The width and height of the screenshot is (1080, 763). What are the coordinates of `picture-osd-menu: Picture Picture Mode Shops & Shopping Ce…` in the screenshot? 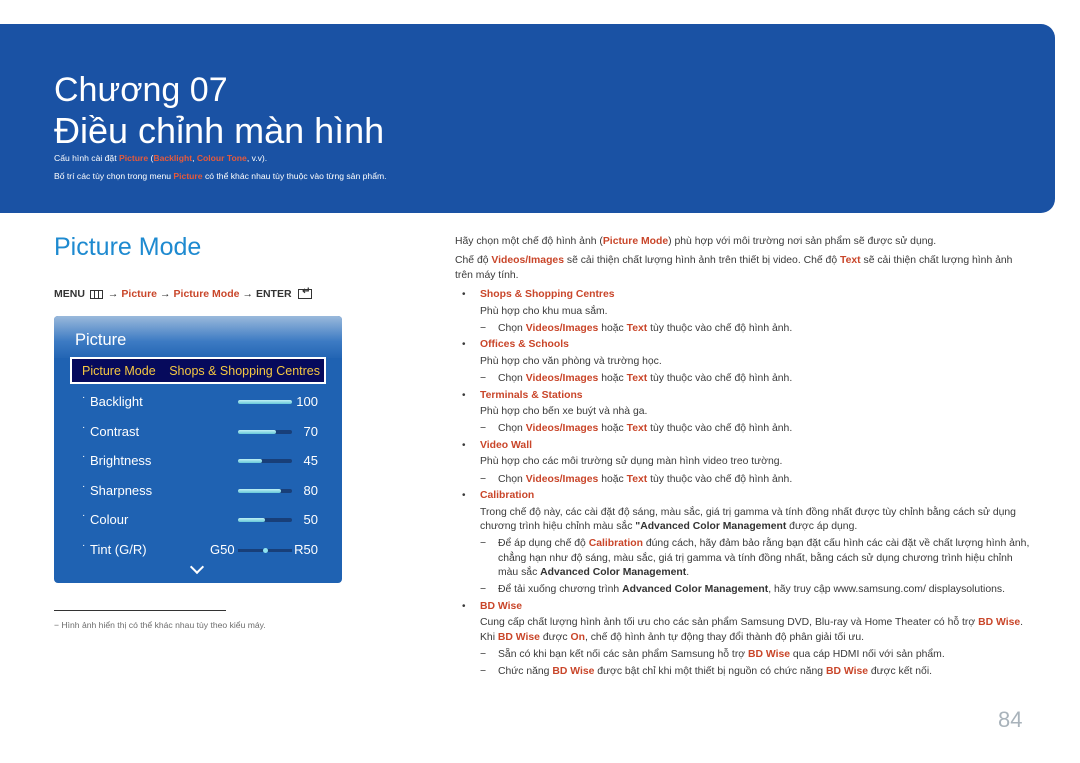 It's located at (198, 449).